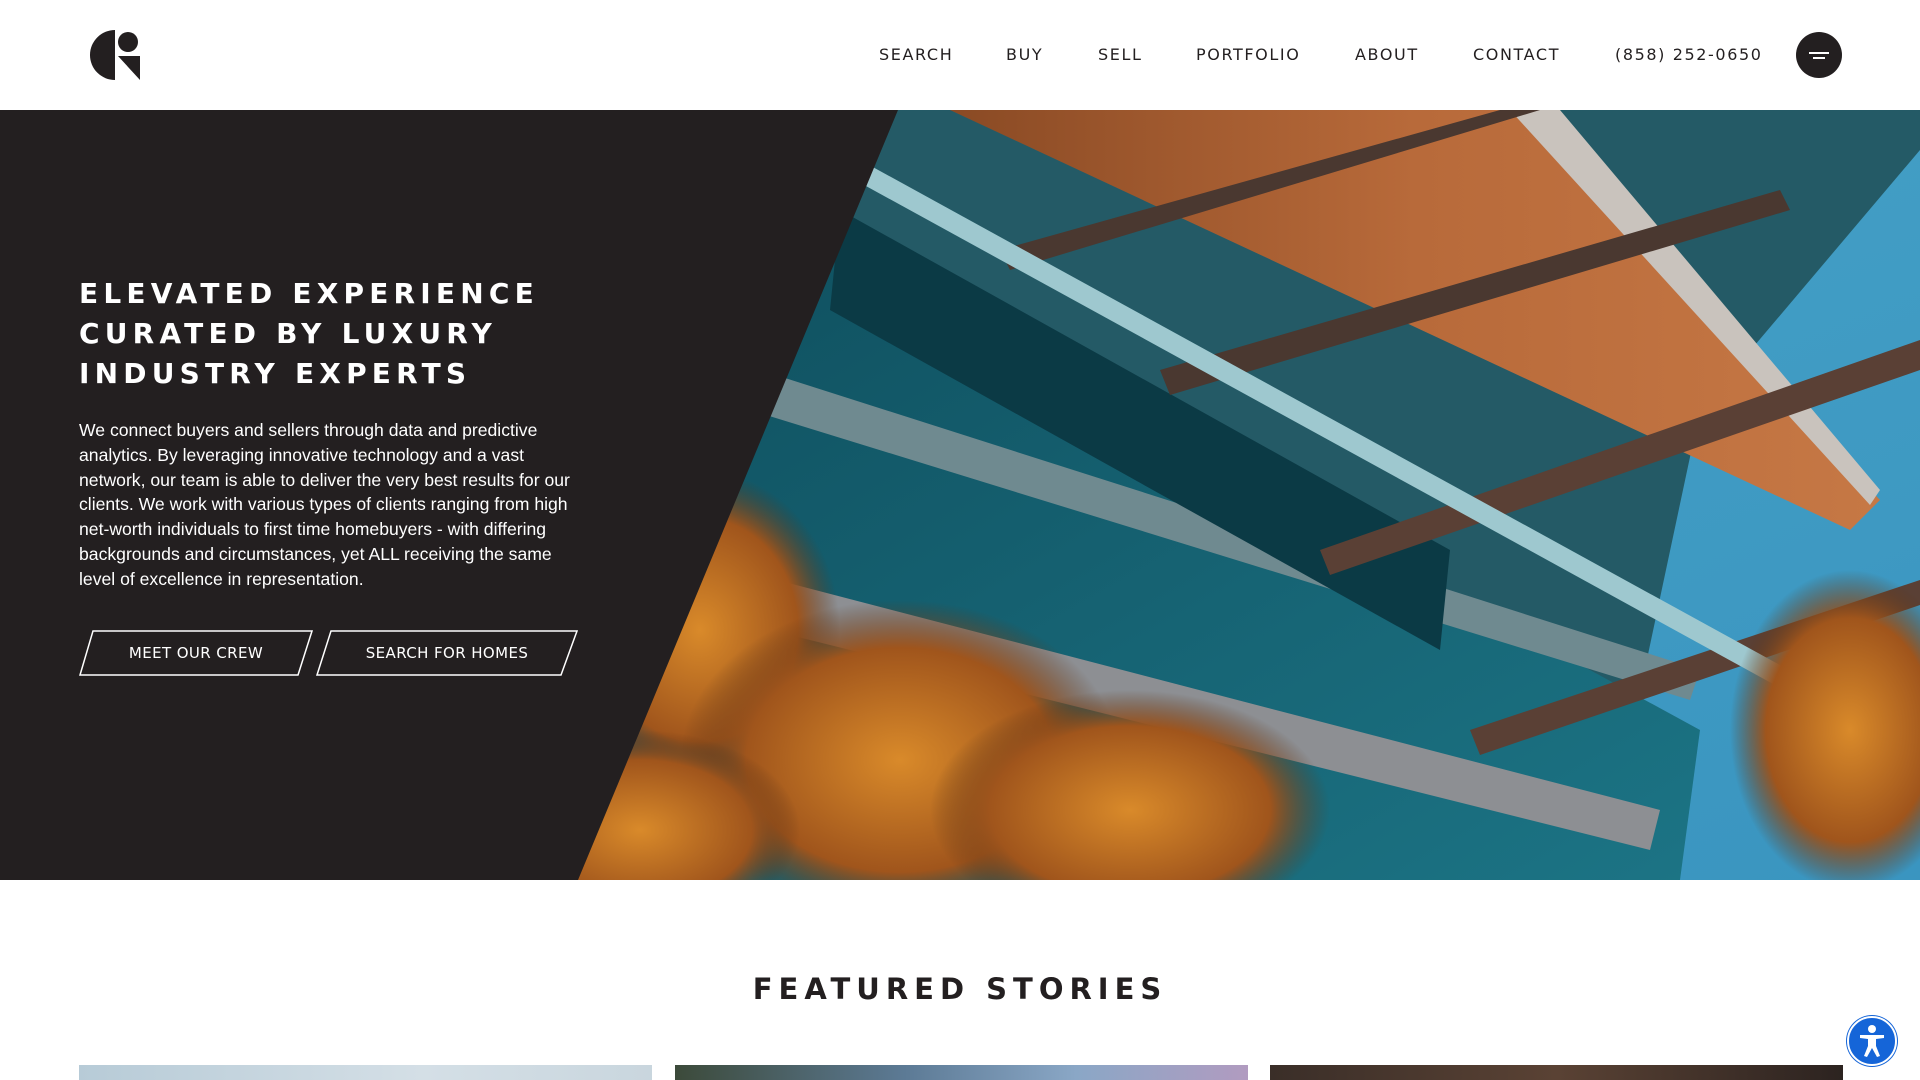 The width and height of the screenshot is (1920, 1080). What do you see at coordinates (275, 373) in the screenshot?
I see `hero-title-line: INDUSTRY EXPERTS` at bounding box center [275, 373].